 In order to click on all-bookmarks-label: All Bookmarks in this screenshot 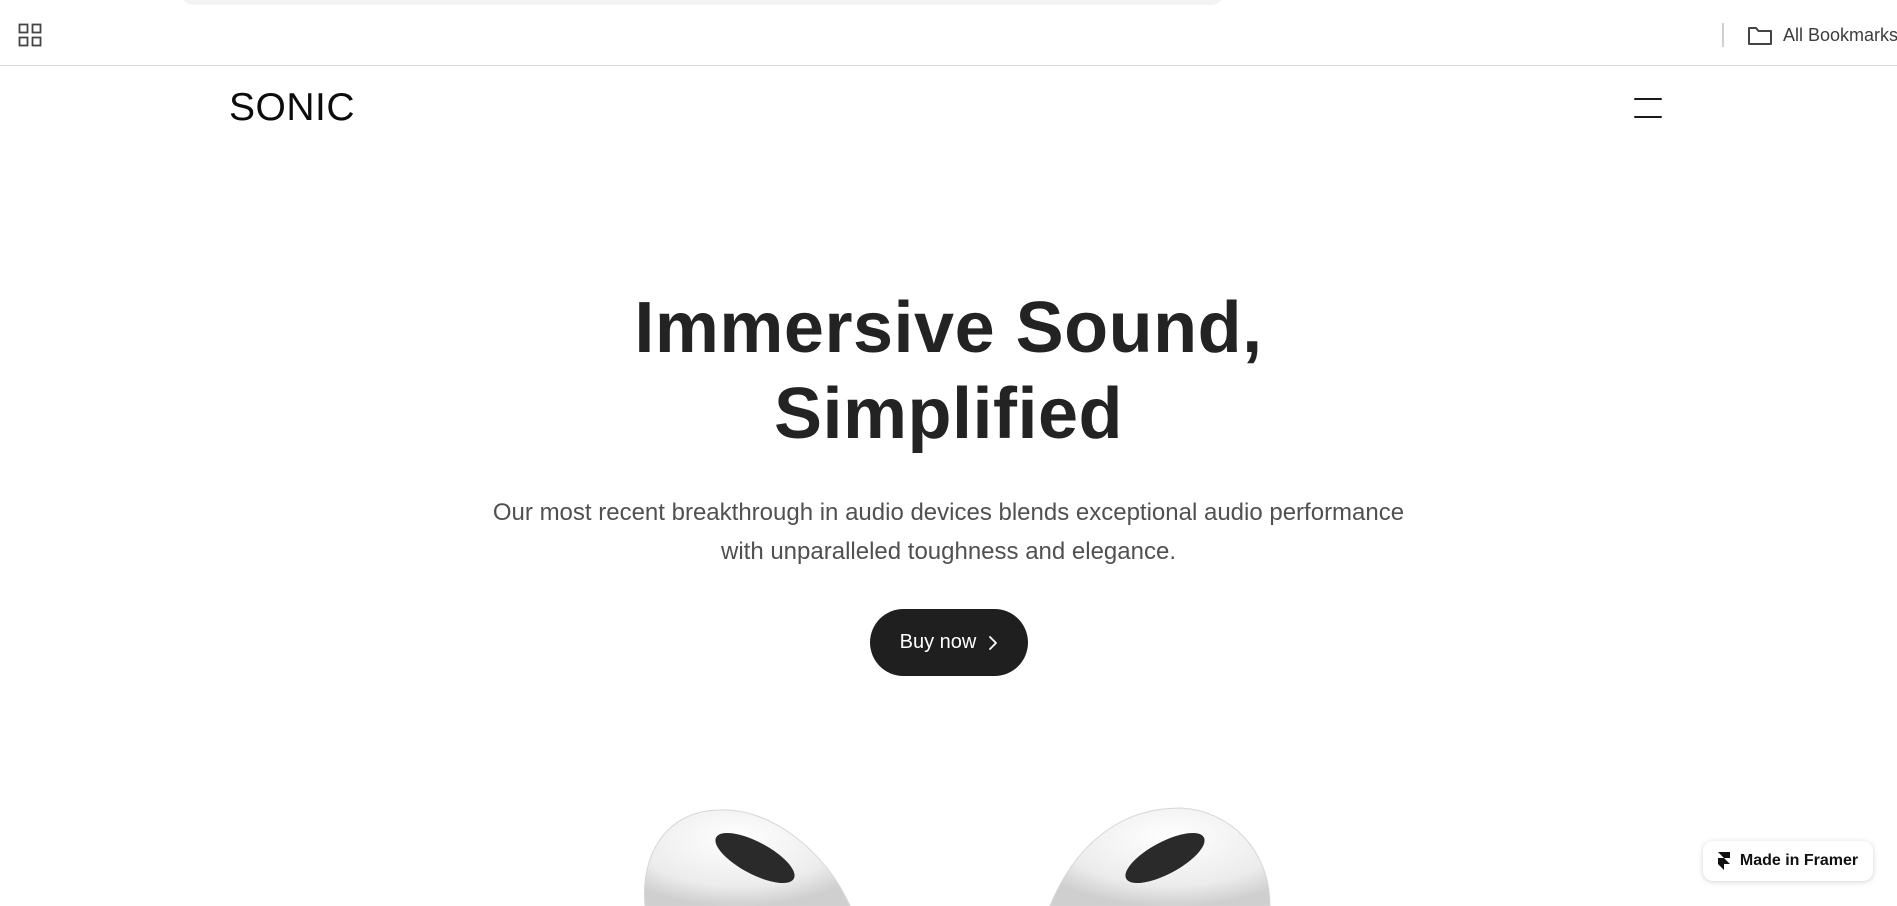, I will do `click(1840, 34)`.